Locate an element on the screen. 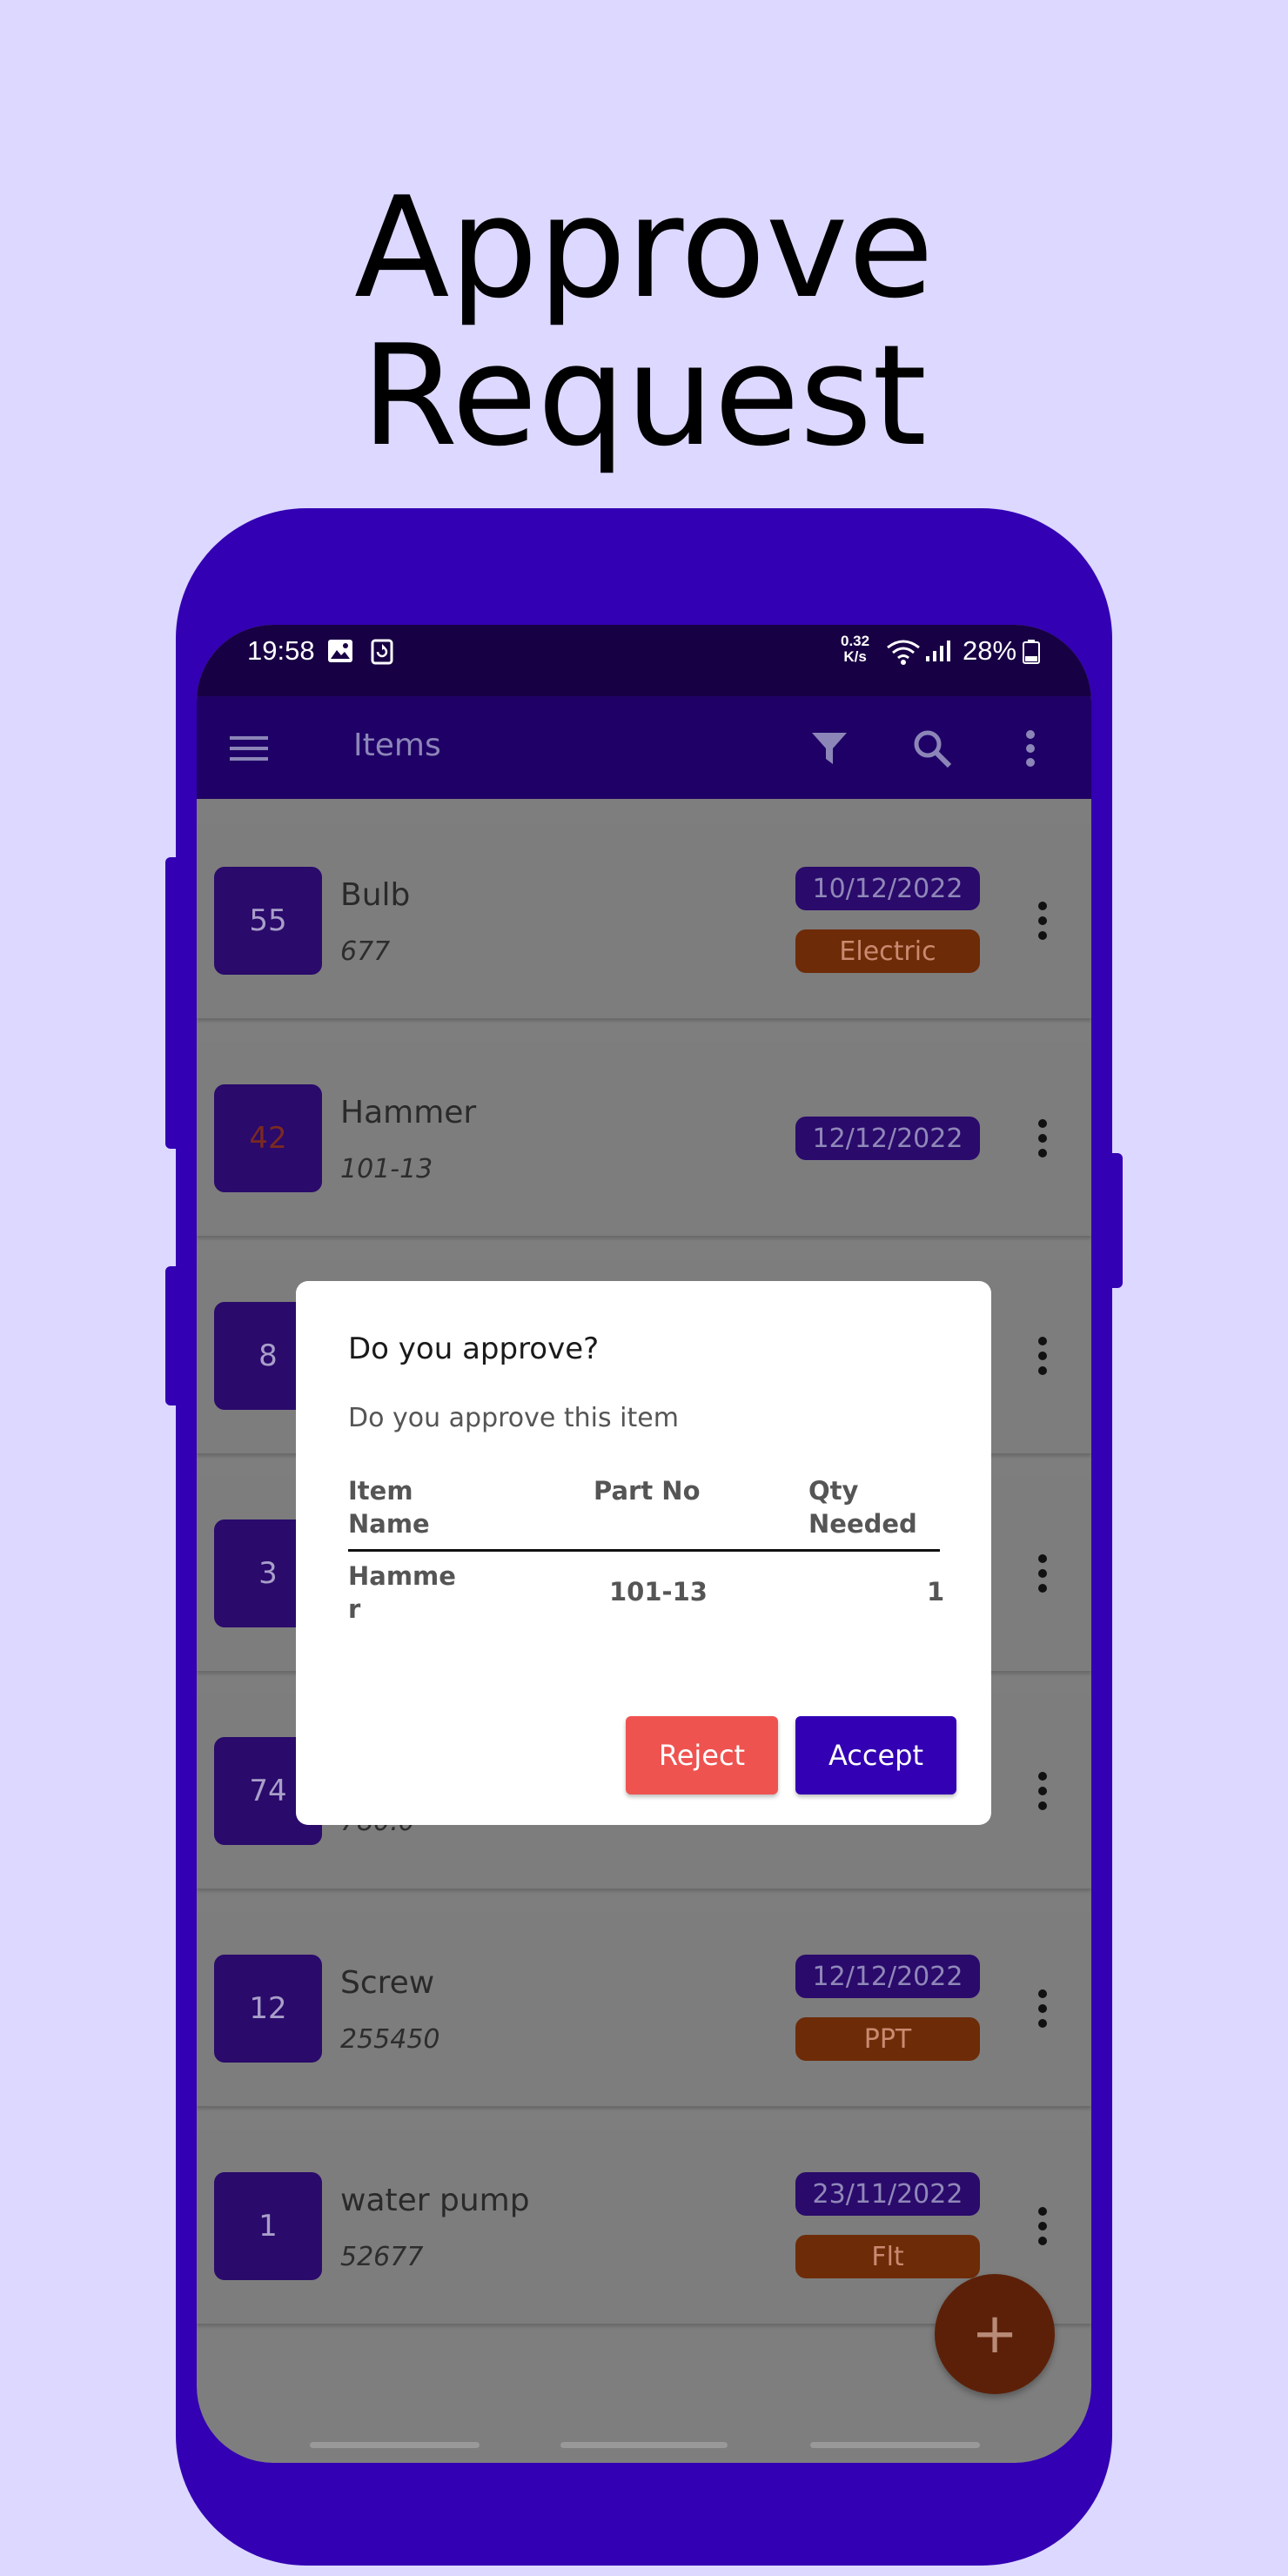 The height and width of the screenshot is (2576, 1288). category-badge: Electric is located at coordinates (888, 951).